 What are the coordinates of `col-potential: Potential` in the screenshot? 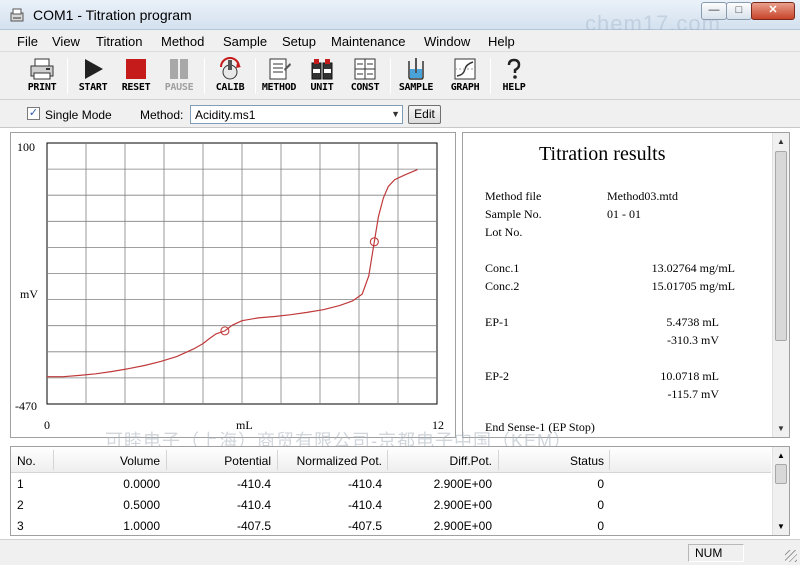 It's located at (222, 461).